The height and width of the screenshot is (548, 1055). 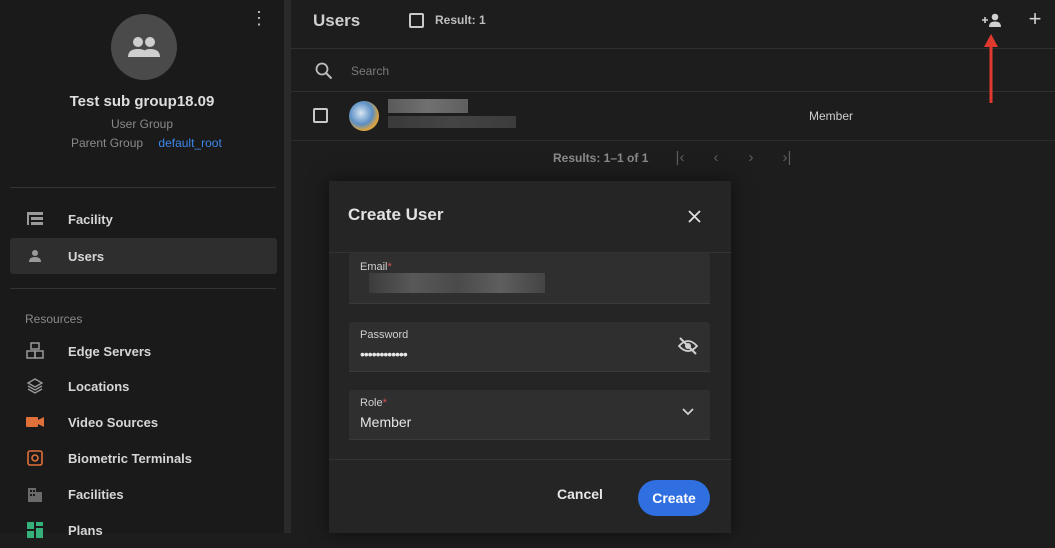 I want to click on search-icon, so click(x=324, y=71).